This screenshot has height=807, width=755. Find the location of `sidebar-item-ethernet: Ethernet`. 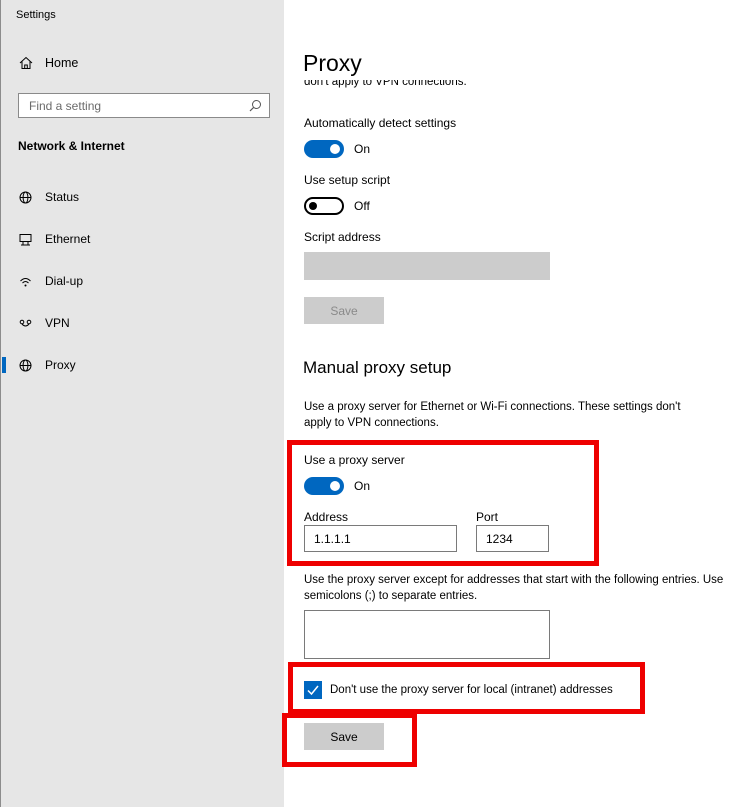

sidebar-item-ethernet: Ethernet is located at coordinates (143, 239).